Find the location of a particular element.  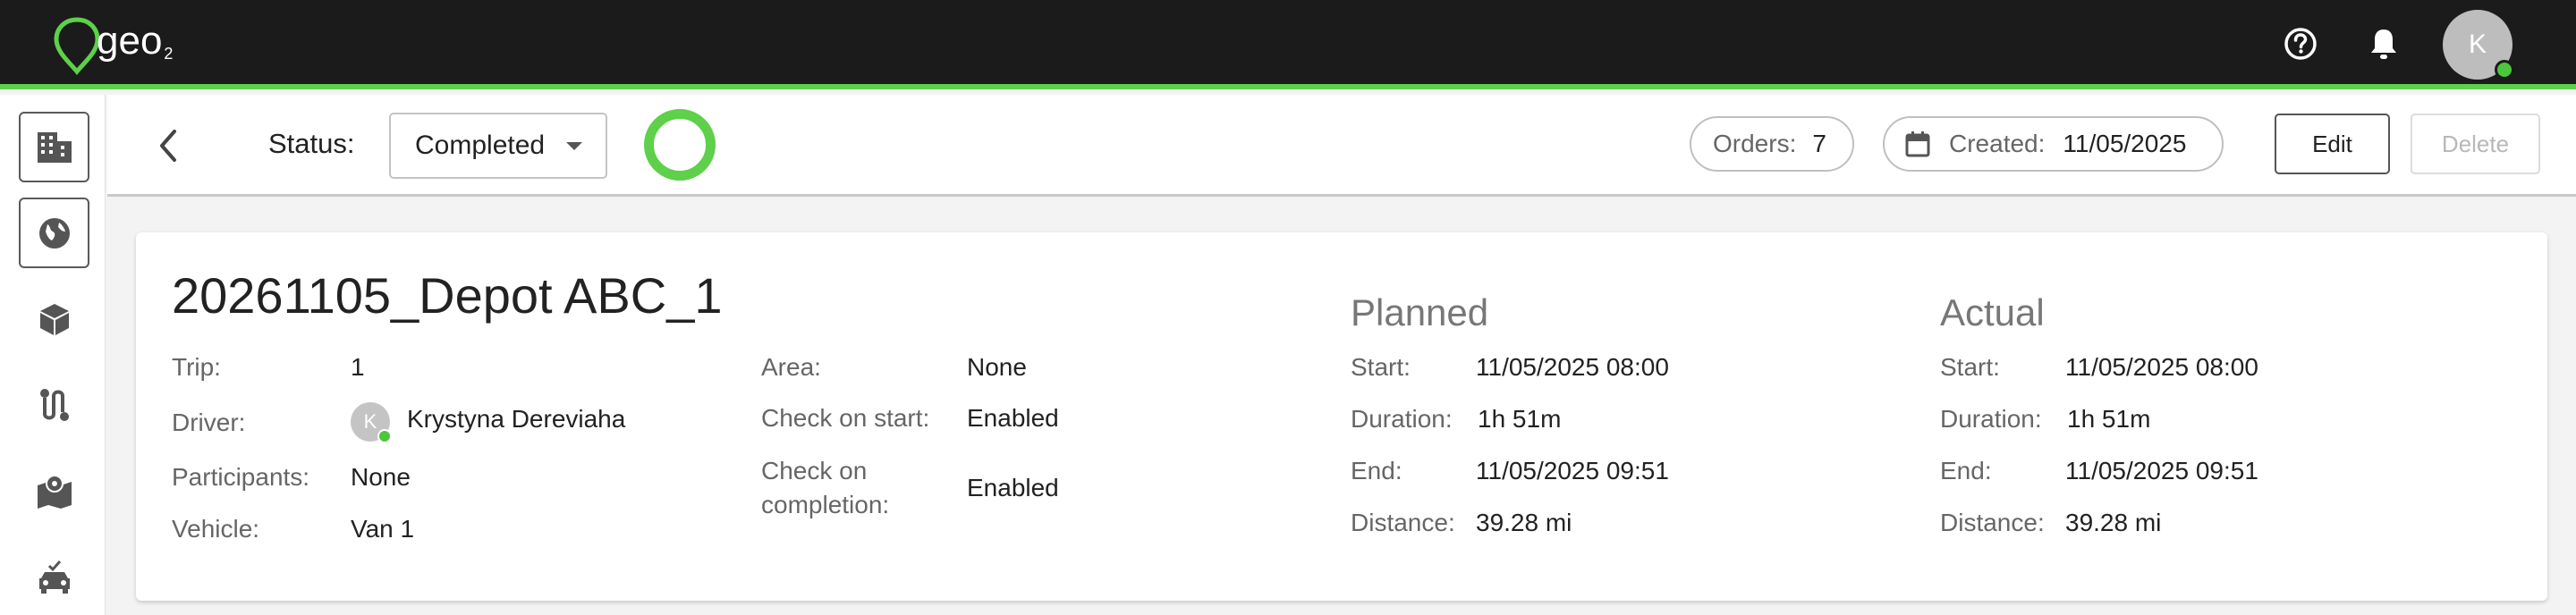

calendar-icon is located at coordinates (1917, 144).